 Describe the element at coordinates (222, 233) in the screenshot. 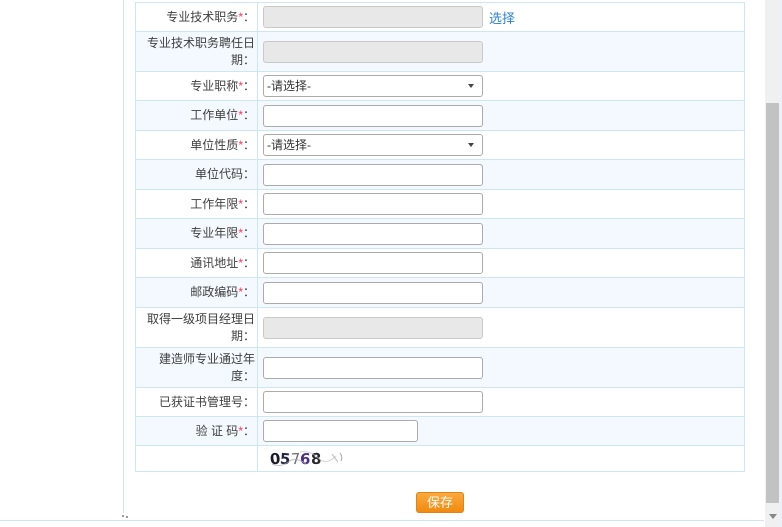

I see `field-label: 专业年限*：` at that location.